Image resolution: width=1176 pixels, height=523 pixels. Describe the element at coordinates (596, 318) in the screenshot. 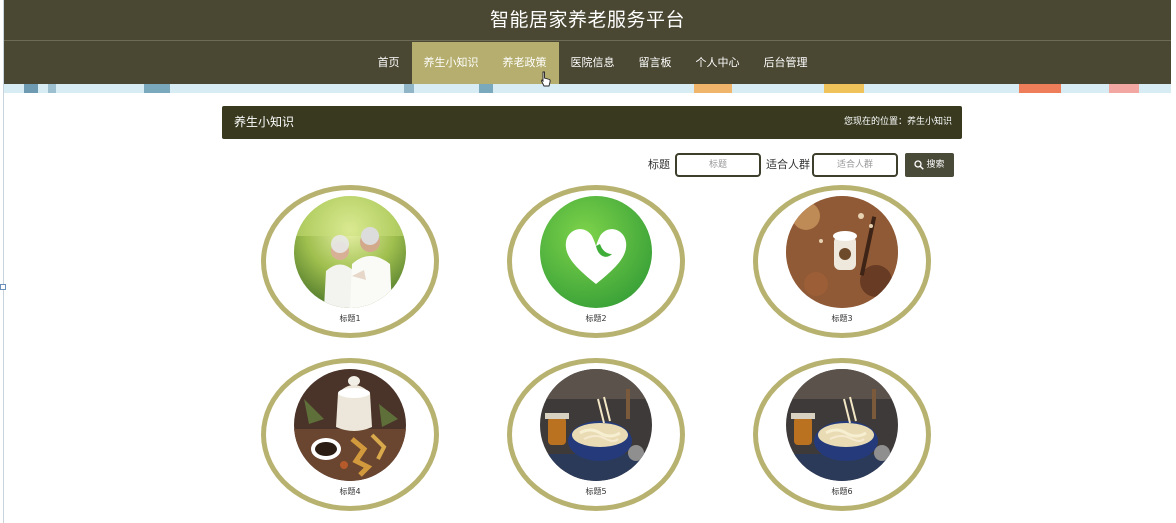

I see `card-title: 标题2` at that location.